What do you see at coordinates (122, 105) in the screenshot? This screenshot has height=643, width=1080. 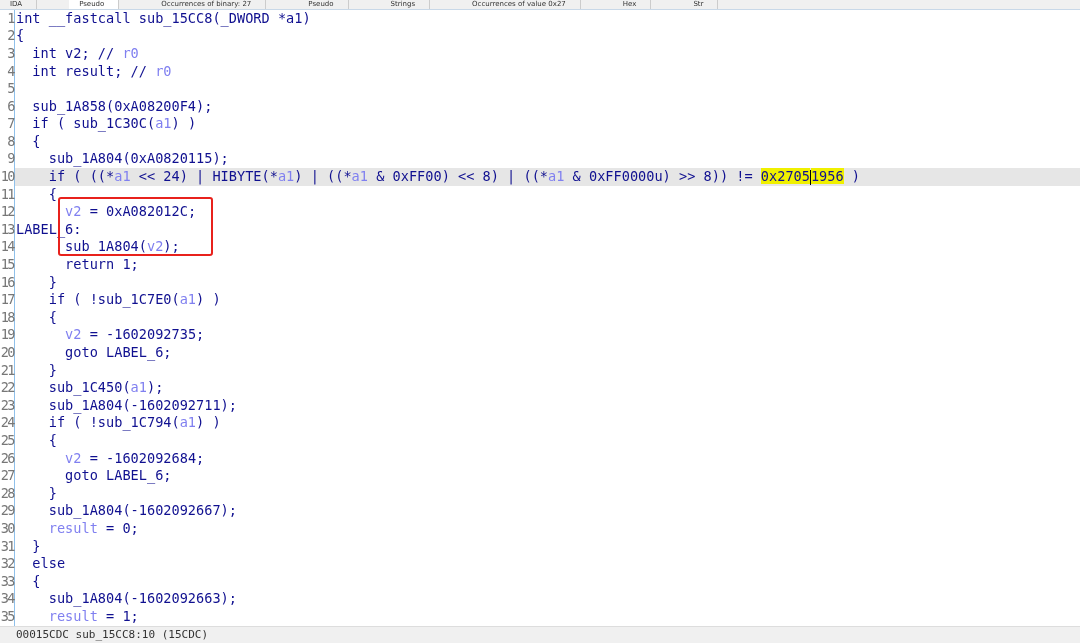 I see `code-line: sub_1A858(0xA08200F4);` at bounding box center [122, 105].